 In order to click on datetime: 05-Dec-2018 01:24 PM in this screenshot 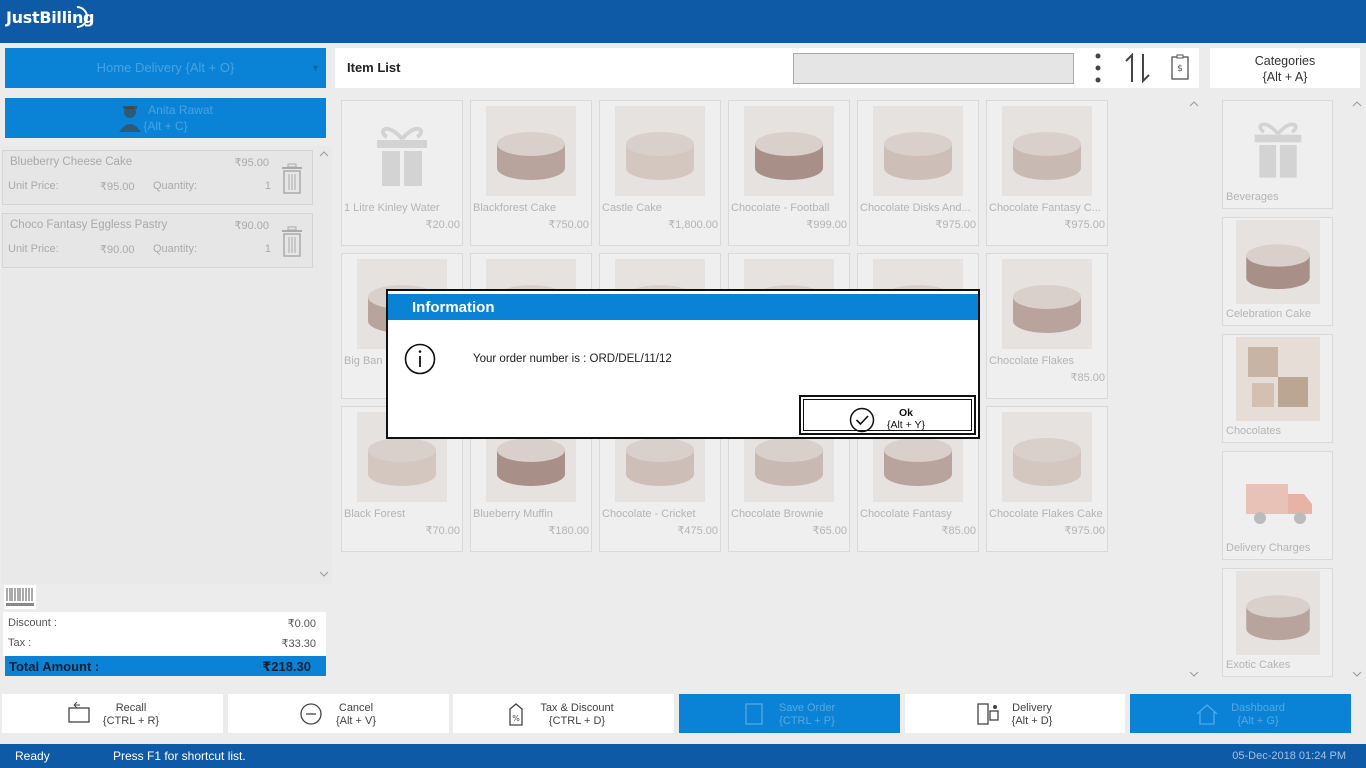, I will do `click(1289, 756)`.